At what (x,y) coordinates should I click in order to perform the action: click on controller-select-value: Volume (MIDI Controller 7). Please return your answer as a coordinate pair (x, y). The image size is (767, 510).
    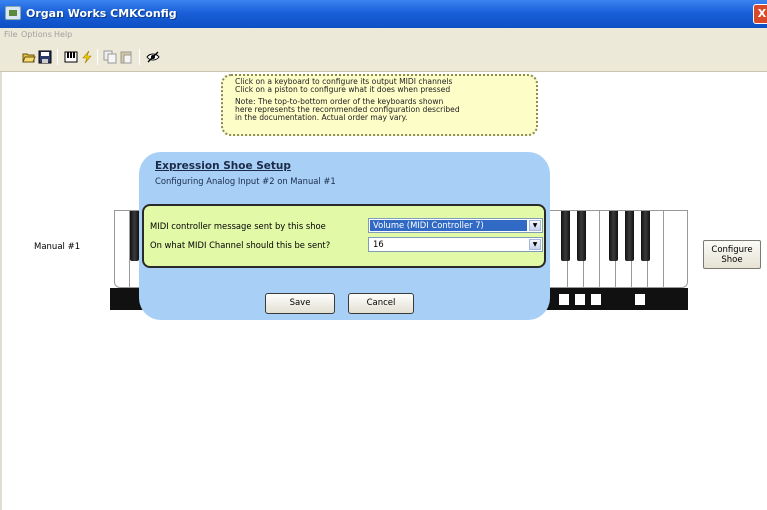
    Looking at the image, I should click on (448, 225).